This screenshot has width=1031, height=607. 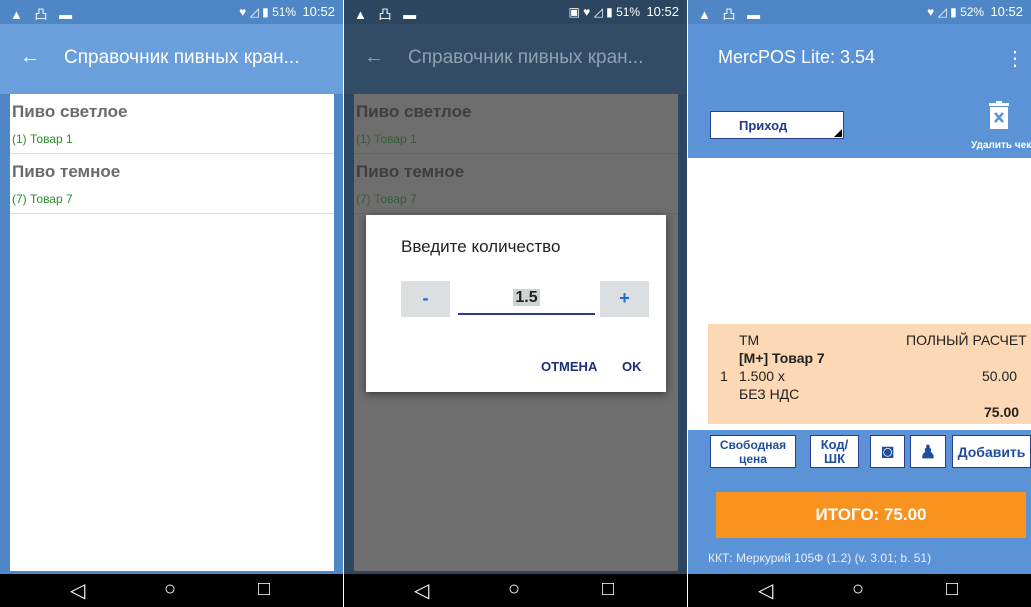 I want to click on payment-mode: ПОЛНЫЙ РАСЧЕТ, so click(x=966, y=340).